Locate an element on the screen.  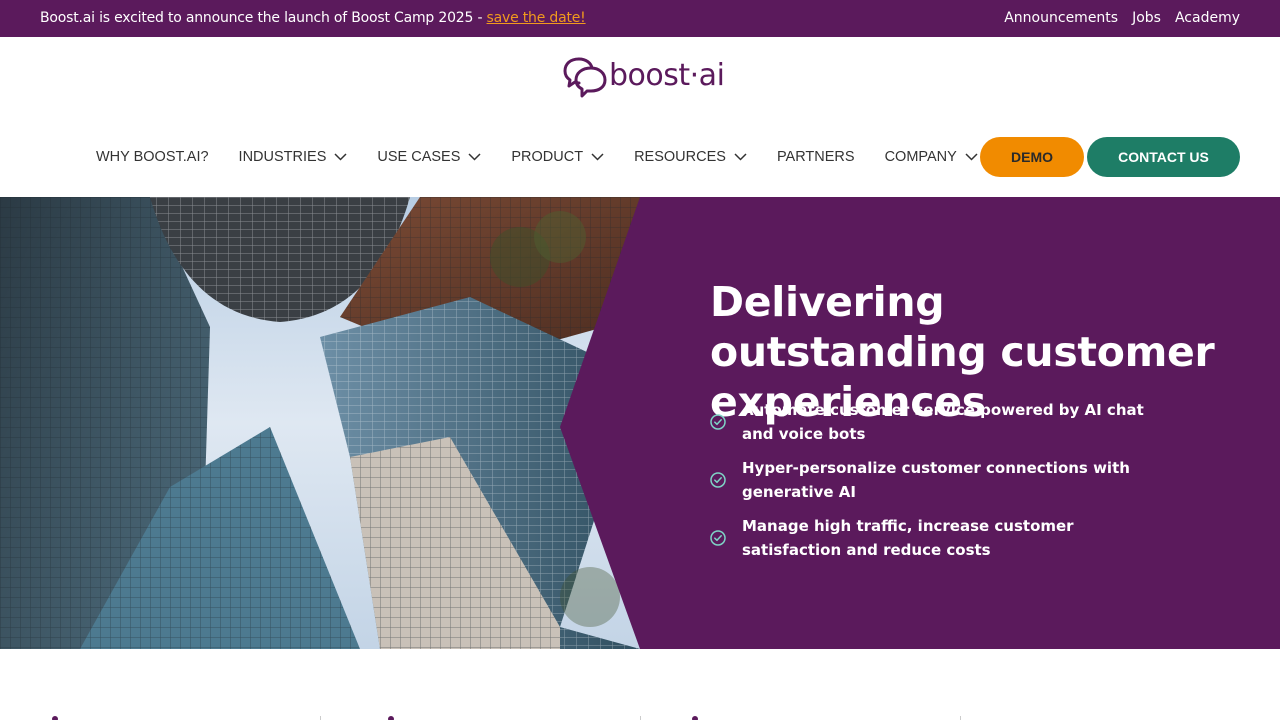
nav-label: PARTNERS is located at coordinates (815, 157).